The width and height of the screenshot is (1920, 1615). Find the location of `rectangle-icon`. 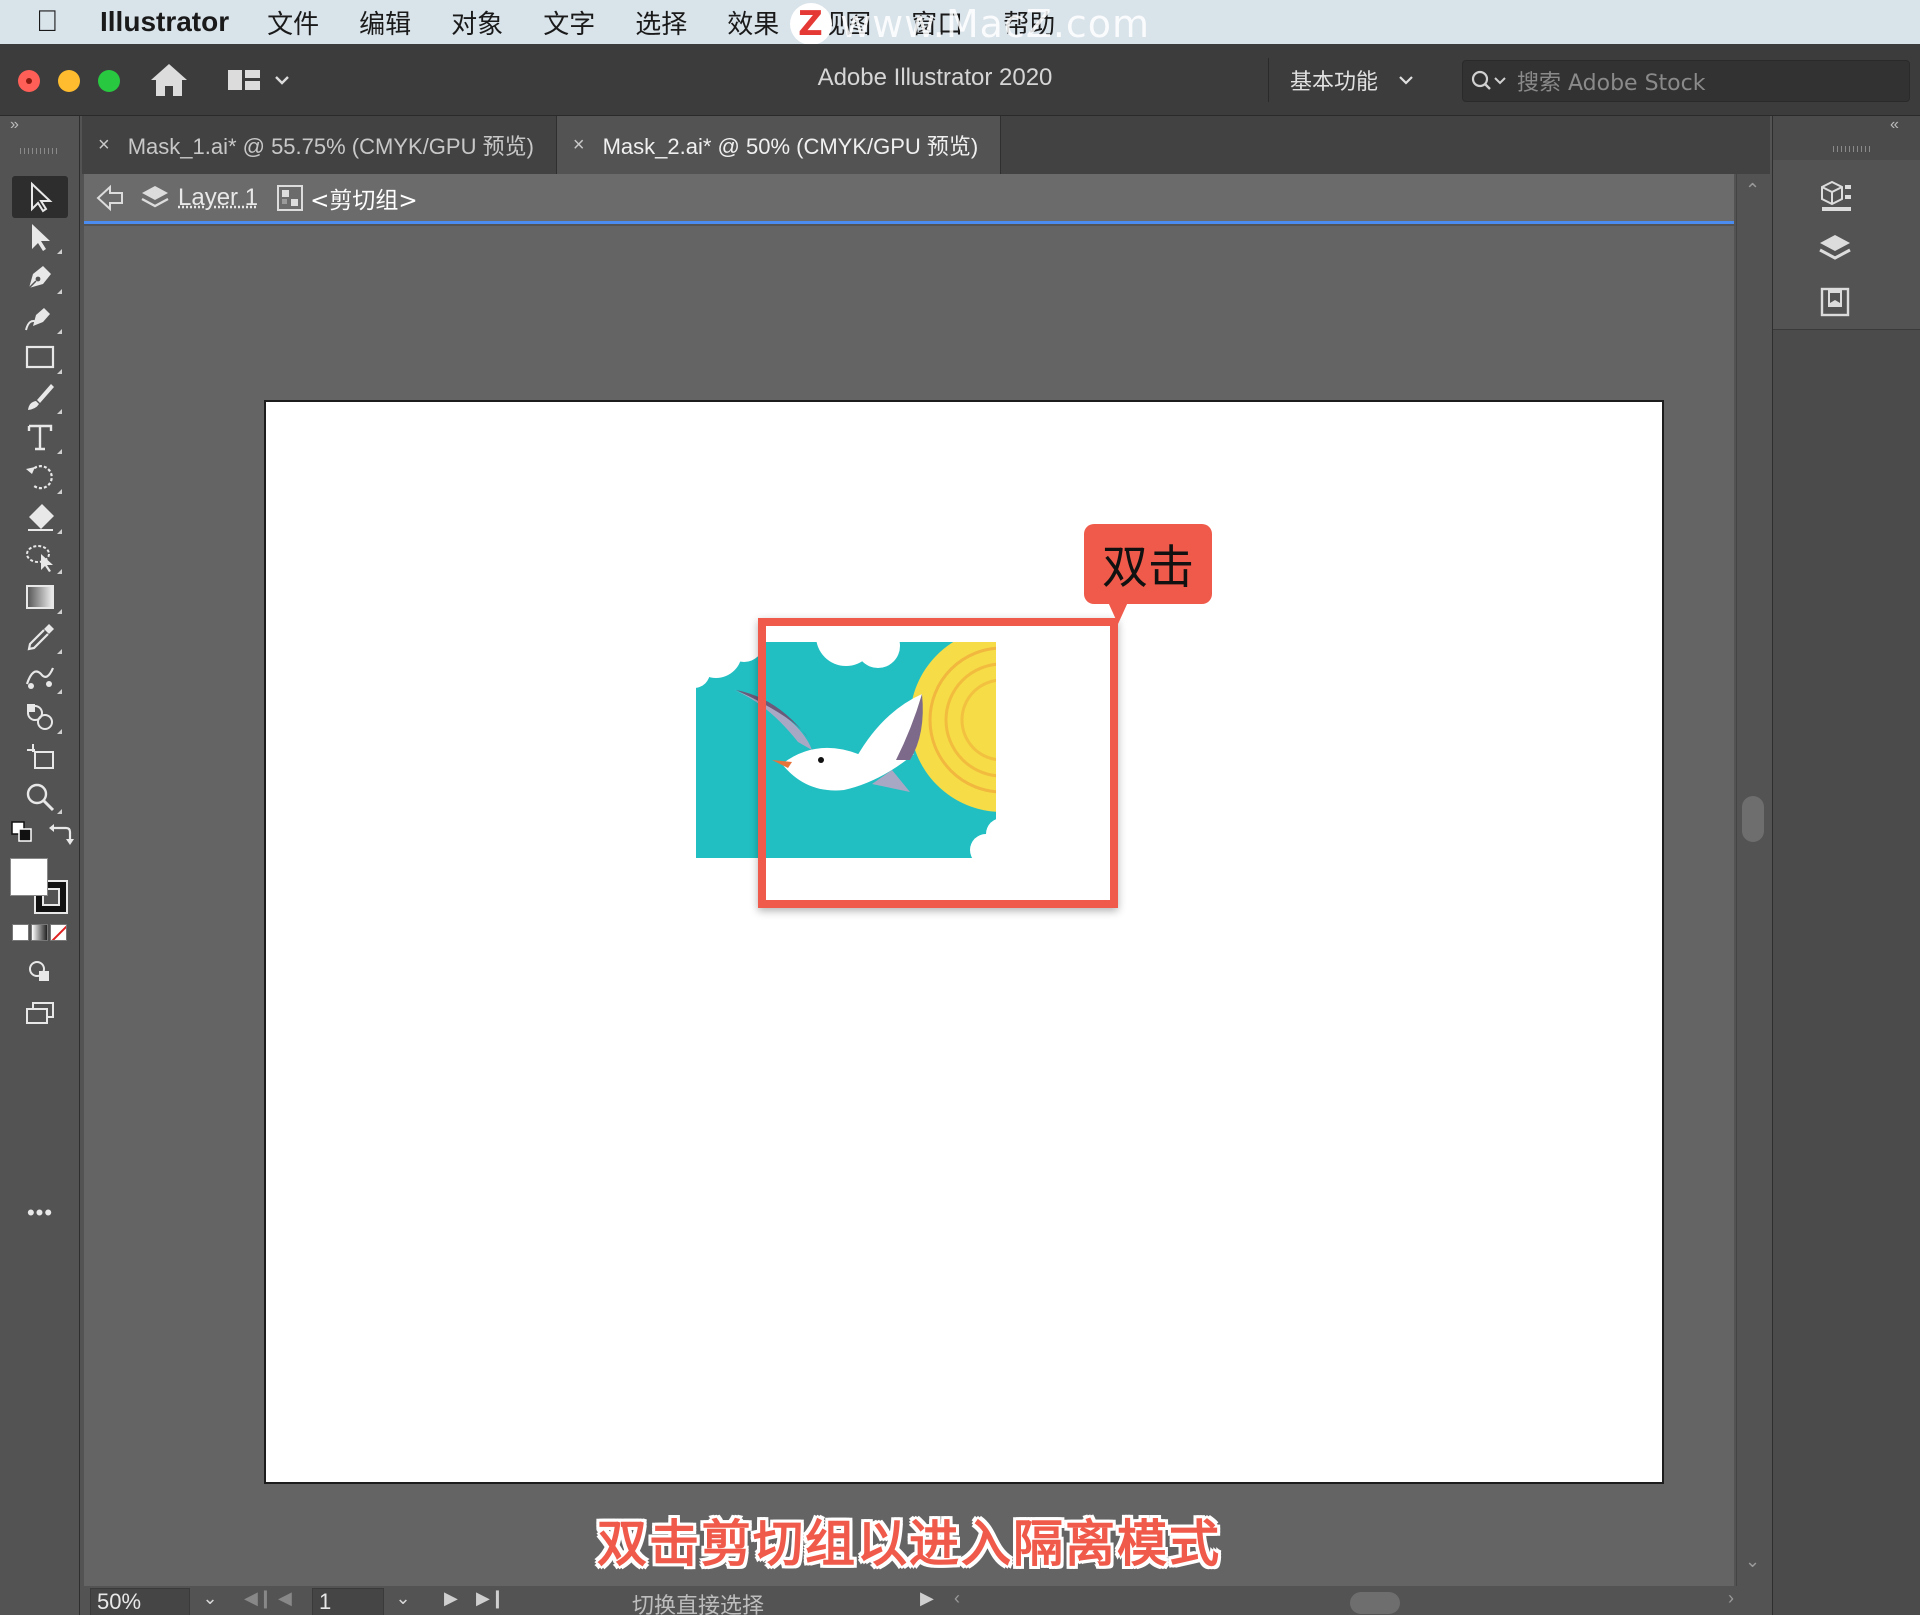

rectangle-icon is located at coordinates (40, 357).